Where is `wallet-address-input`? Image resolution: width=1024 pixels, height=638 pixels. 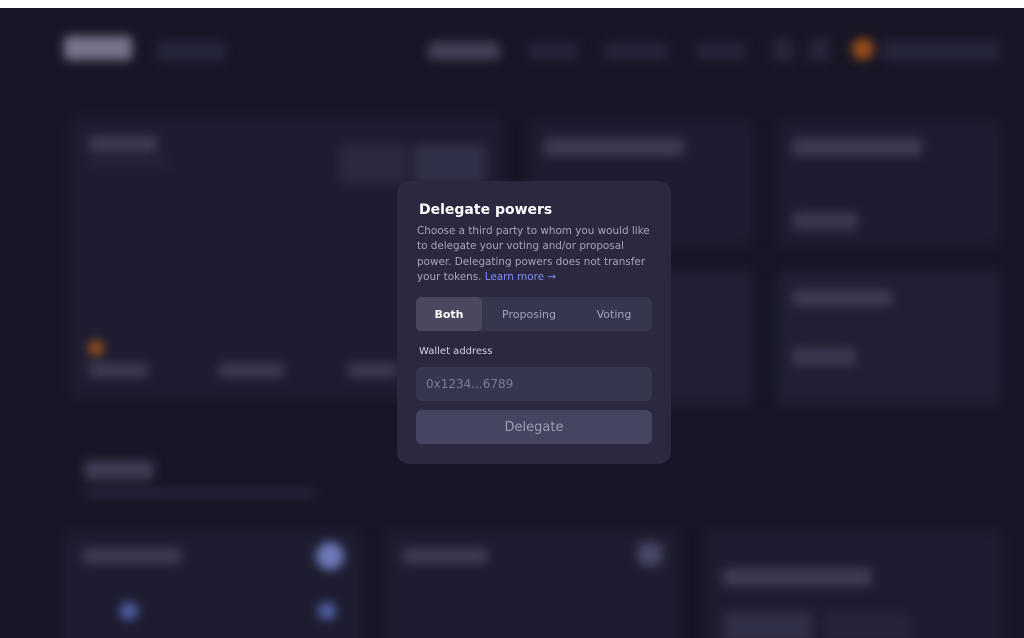
wallet-address-input is located at coordinates (534, 384).